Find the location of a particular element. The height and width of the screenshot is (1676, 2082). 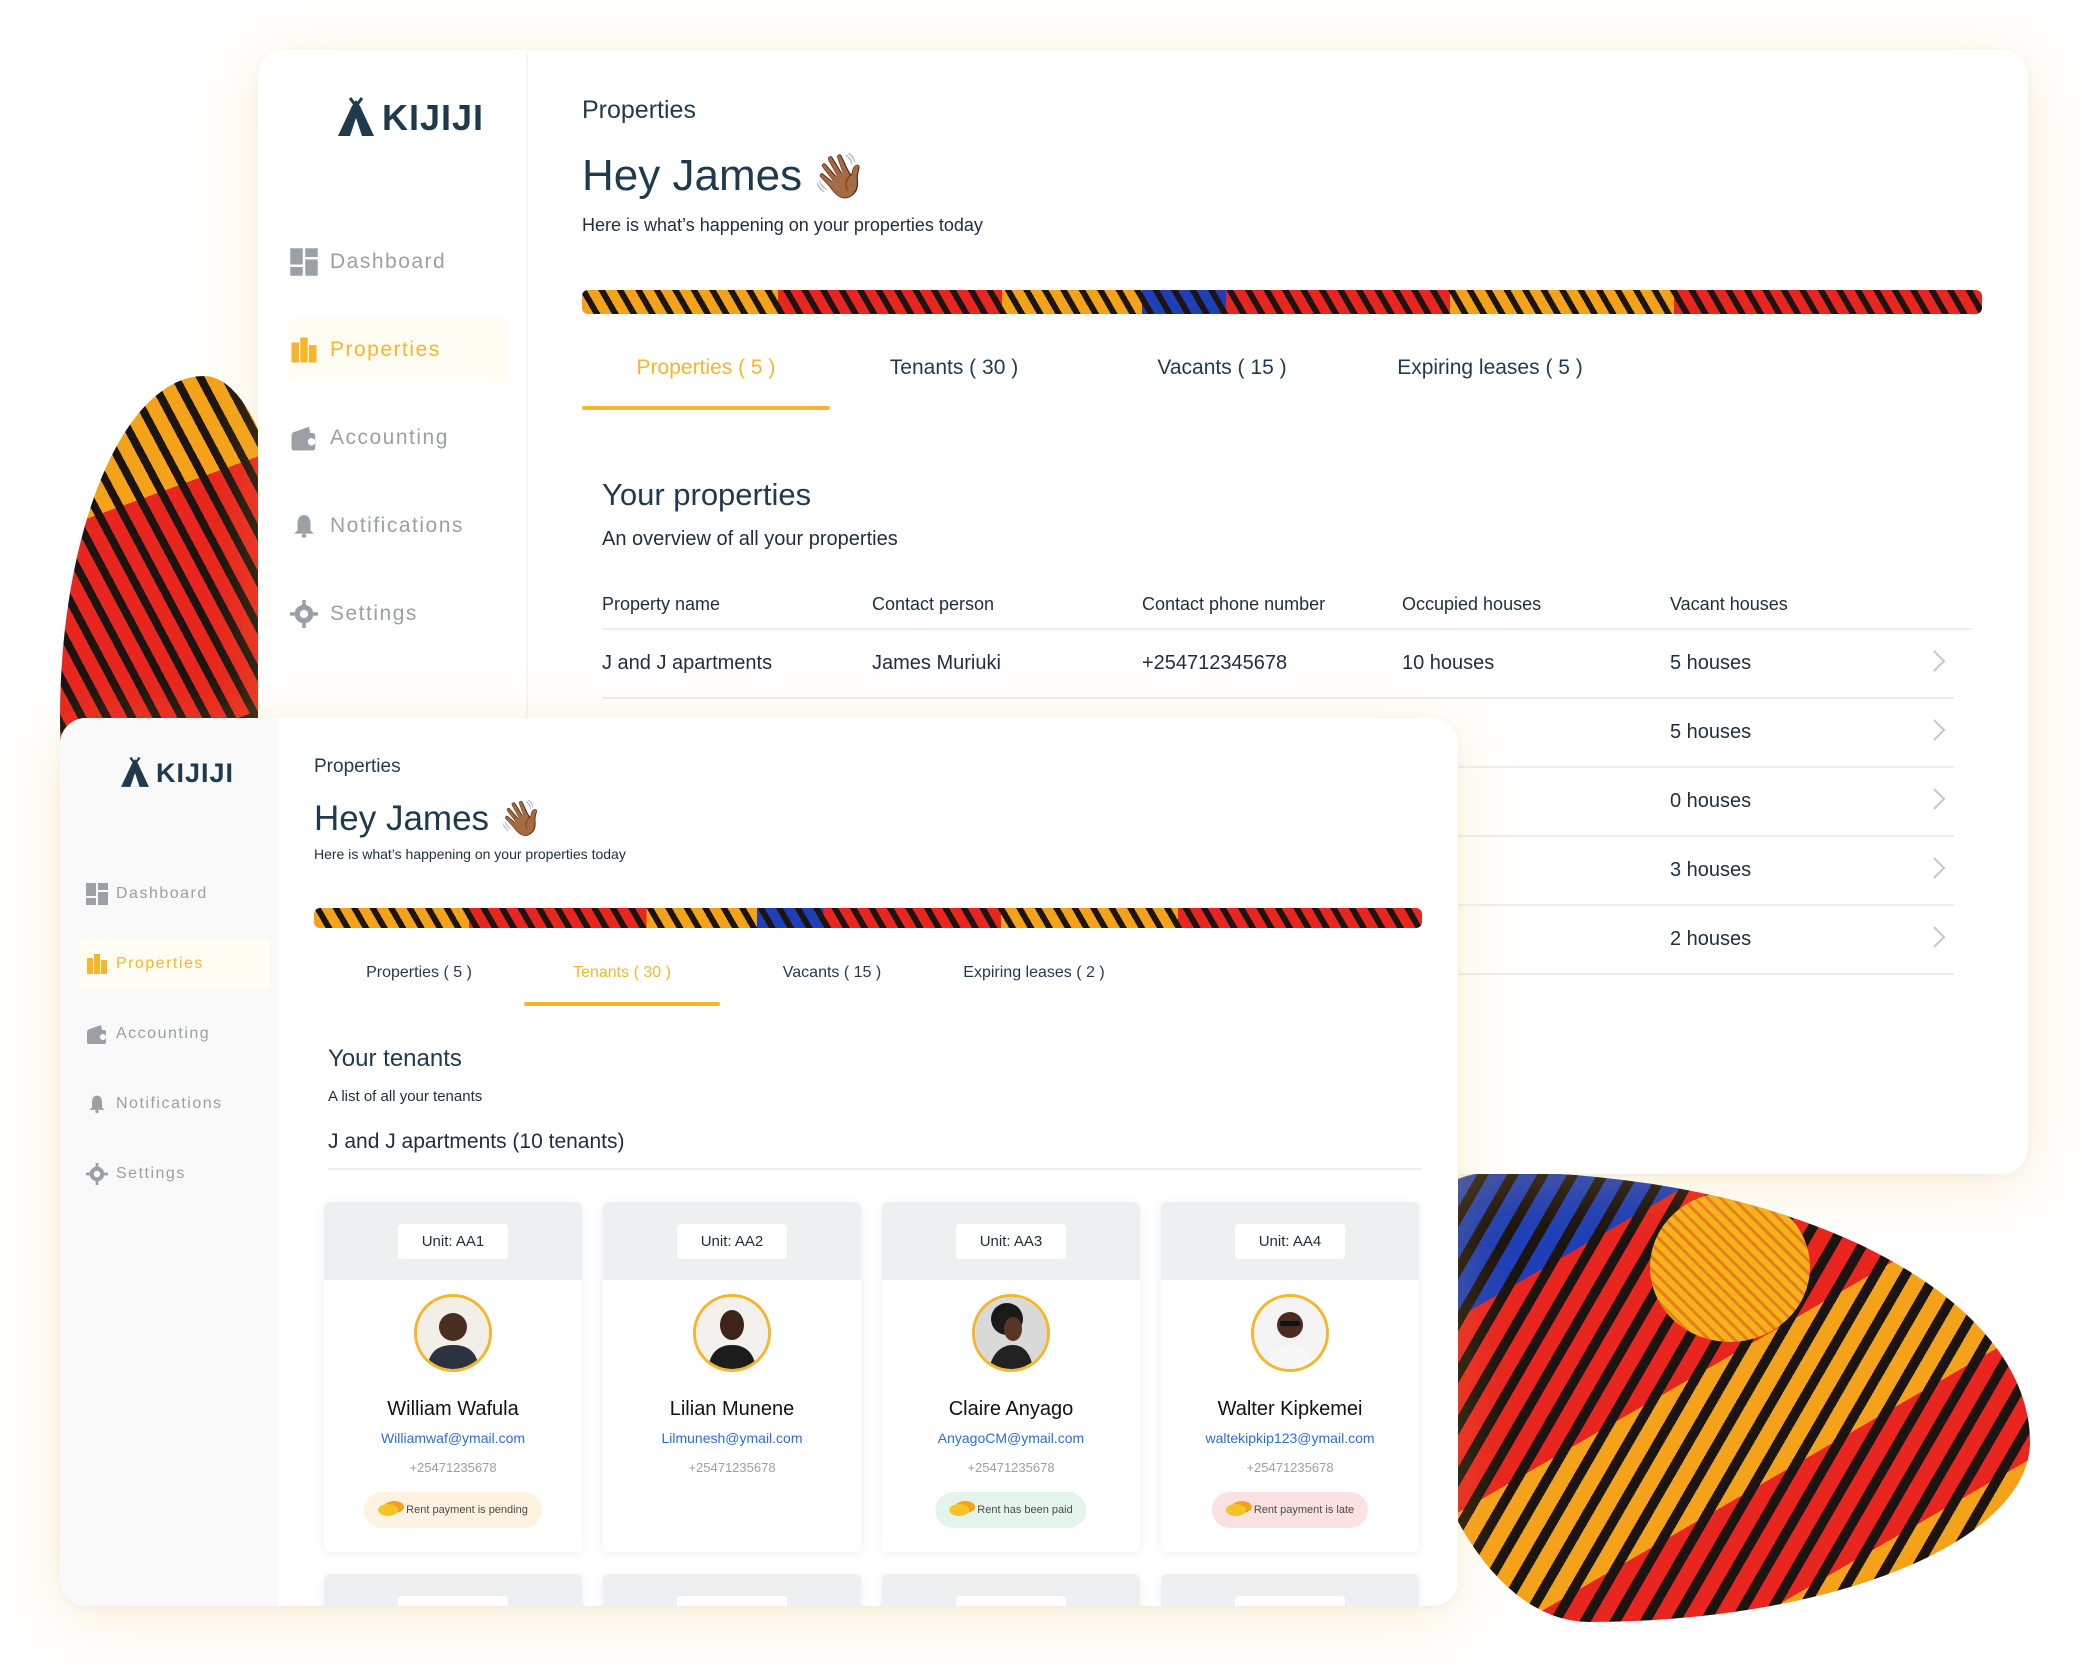

tenant-card: Unit: AA7 is located at coordinates (1011, 1590).